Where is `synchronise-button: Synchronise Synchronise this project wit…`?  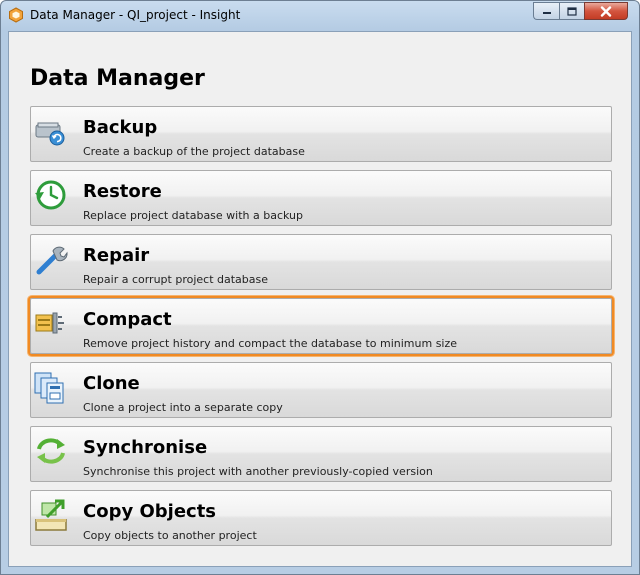
synchronise-button: Synchronise Synchronise this project wit… is located at coordinates (321, 454).